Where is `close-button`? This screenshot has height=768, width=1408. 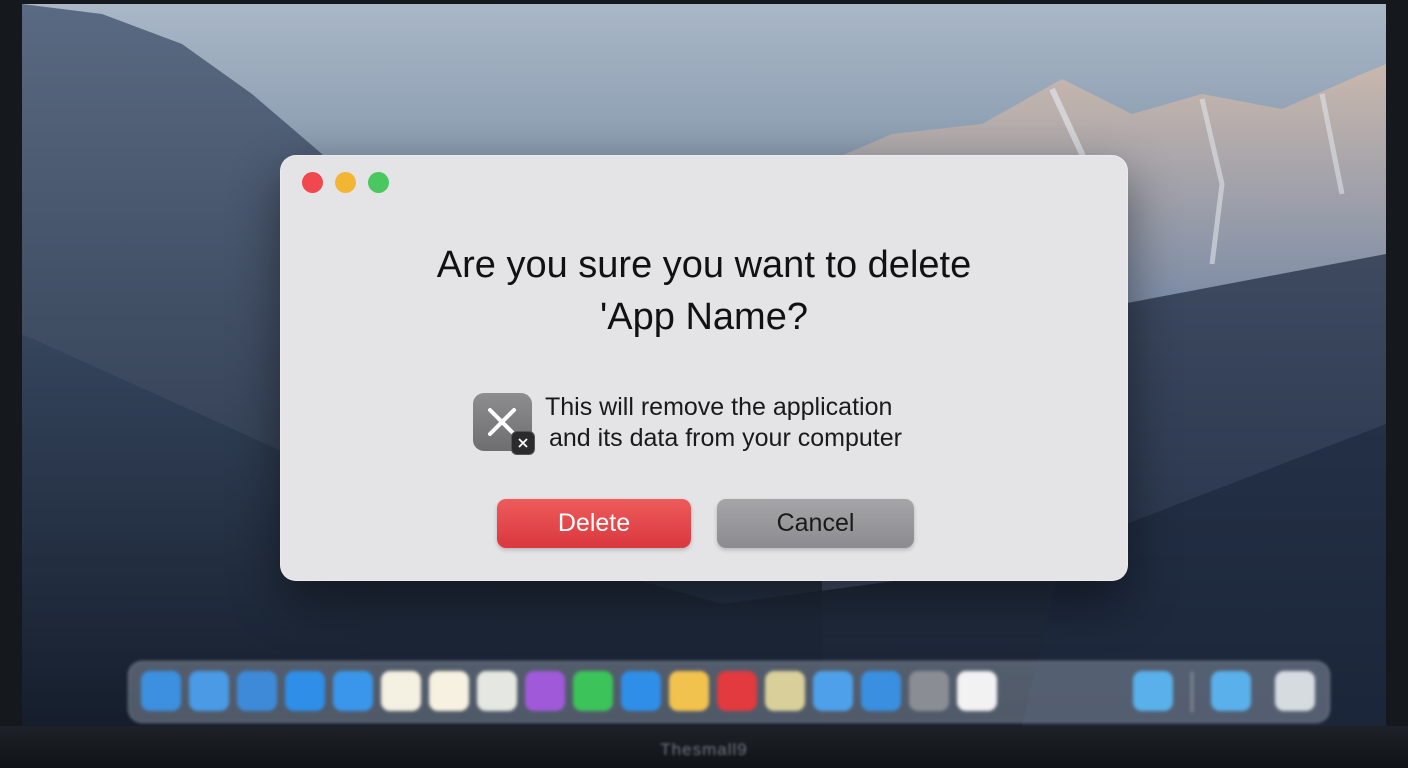 close-button is located at coordinates (312, 182).